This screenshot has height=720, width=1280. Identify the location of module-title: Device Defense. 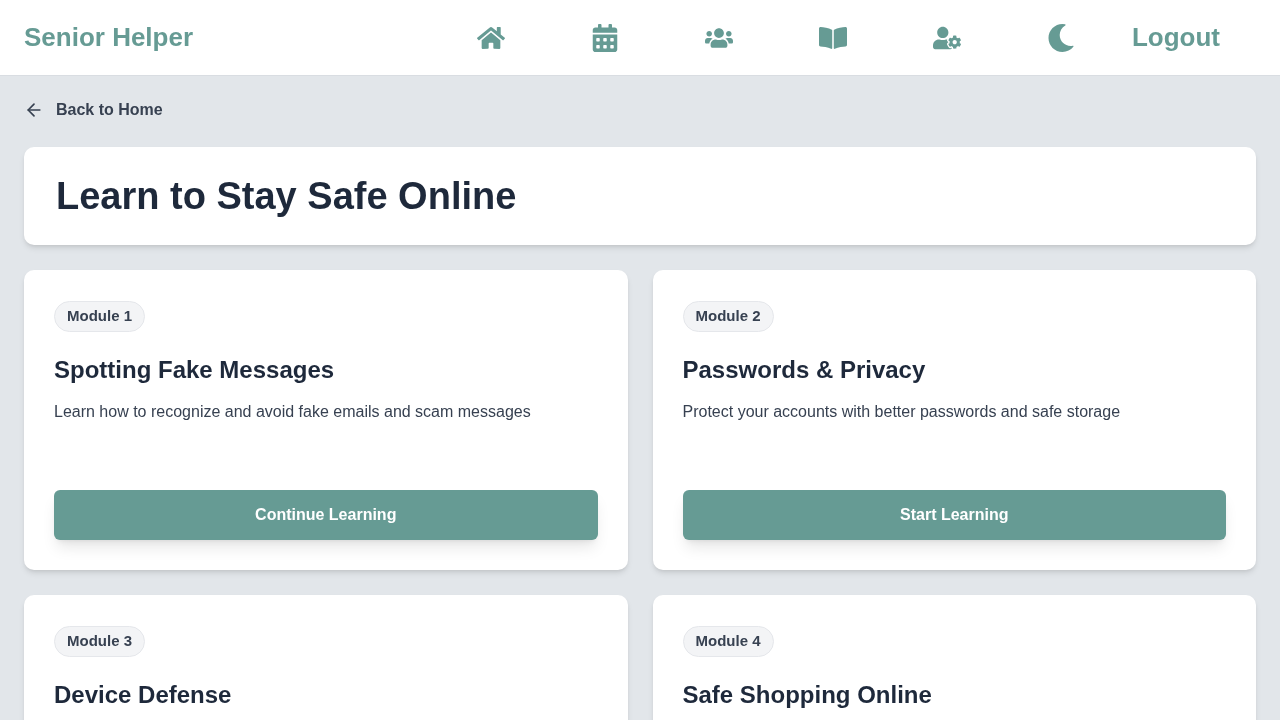
(143, 694).